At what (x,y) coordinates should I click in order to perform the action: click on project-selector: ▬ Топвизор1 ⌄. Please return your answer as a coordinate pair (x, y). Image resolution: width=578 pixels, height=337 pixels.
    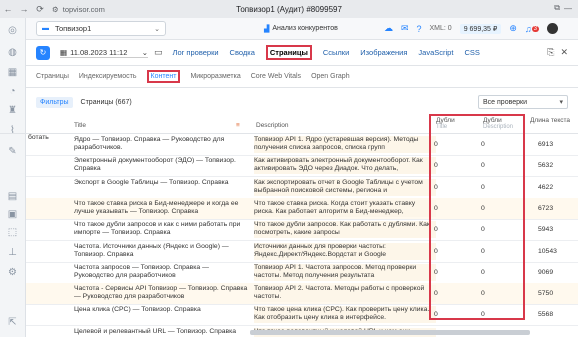
    Looking at the image, I should click on (101, 28).